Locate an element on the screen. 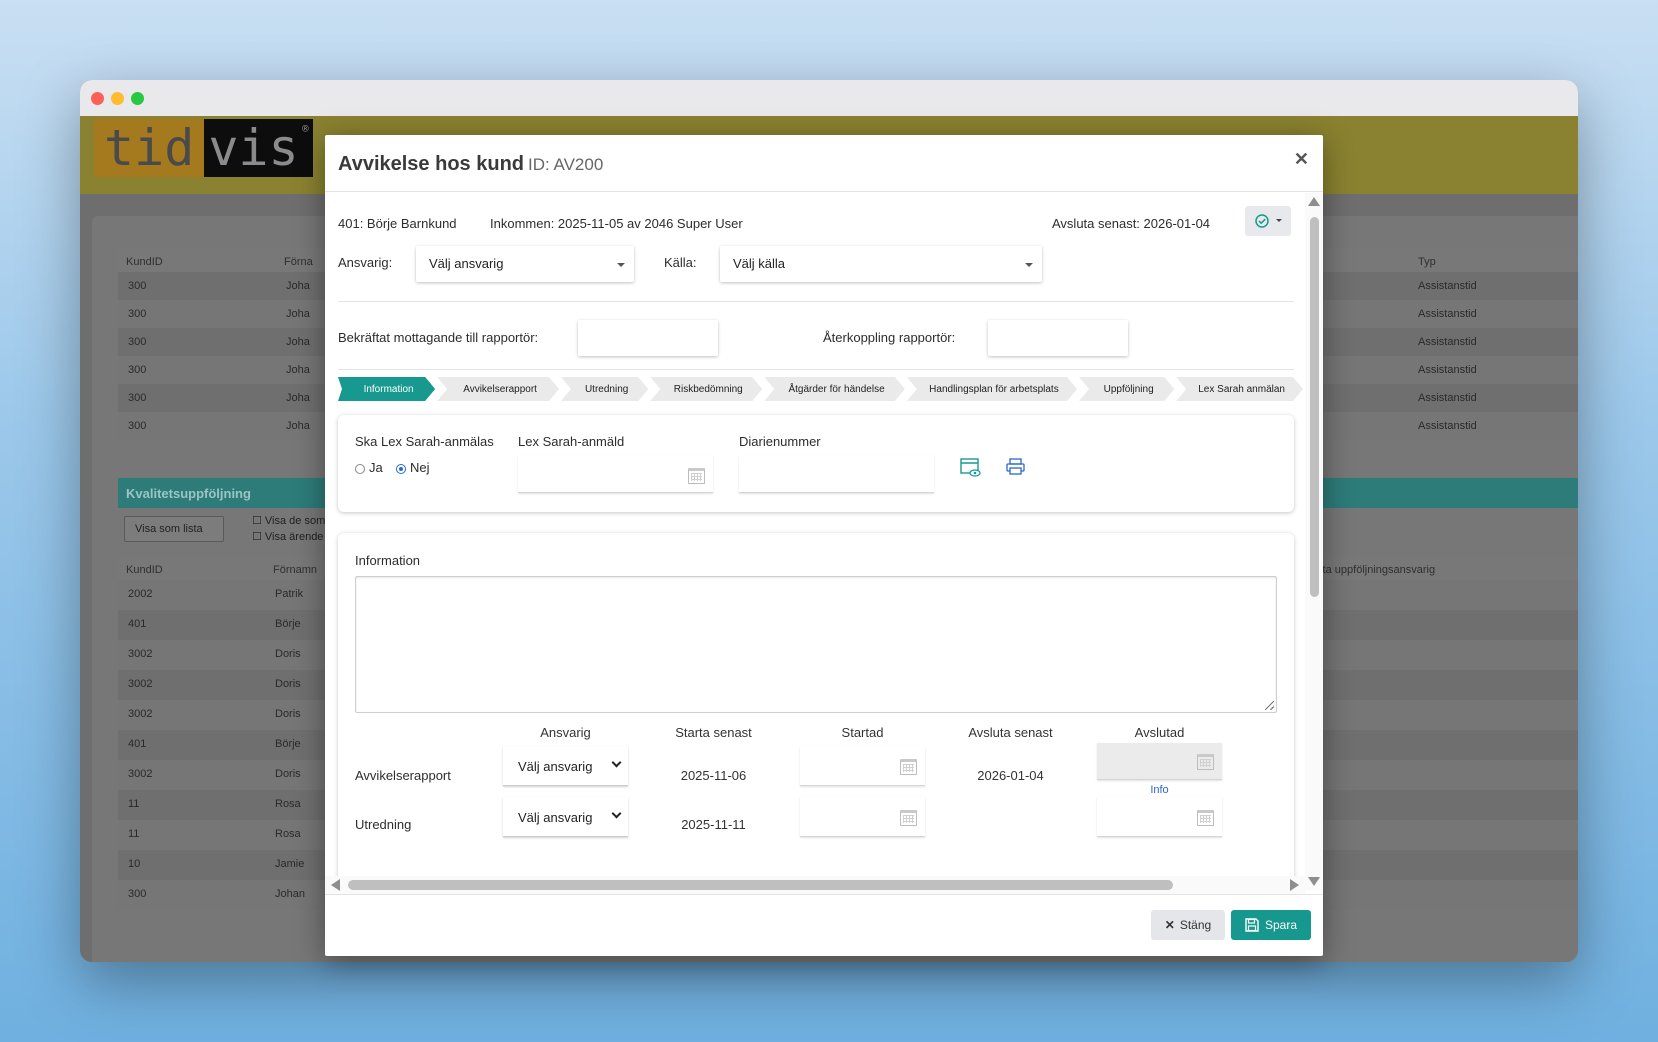  scroll-down-icon is located at coordinates (1314, 881).